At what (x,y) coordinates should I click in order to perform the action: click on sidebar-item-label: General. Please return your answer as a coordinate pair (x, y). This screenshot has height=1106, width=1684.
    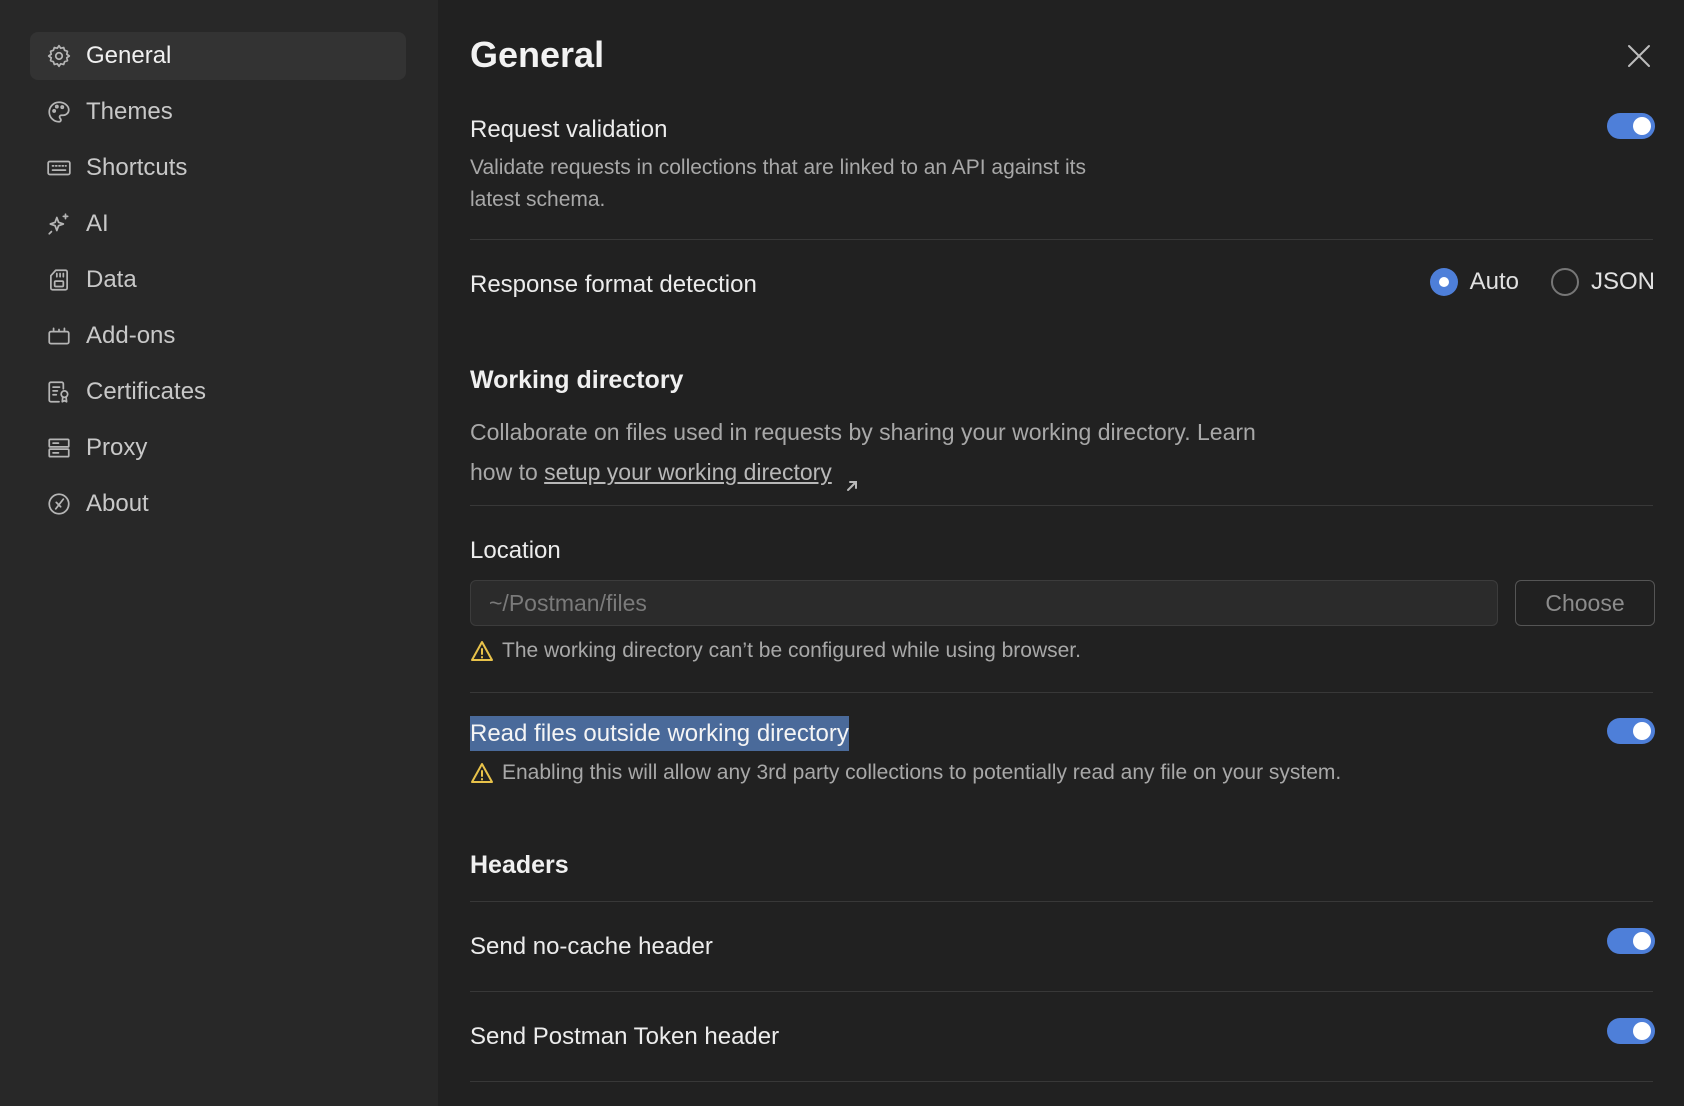
    Looking at the image, I should click on (129, 55).